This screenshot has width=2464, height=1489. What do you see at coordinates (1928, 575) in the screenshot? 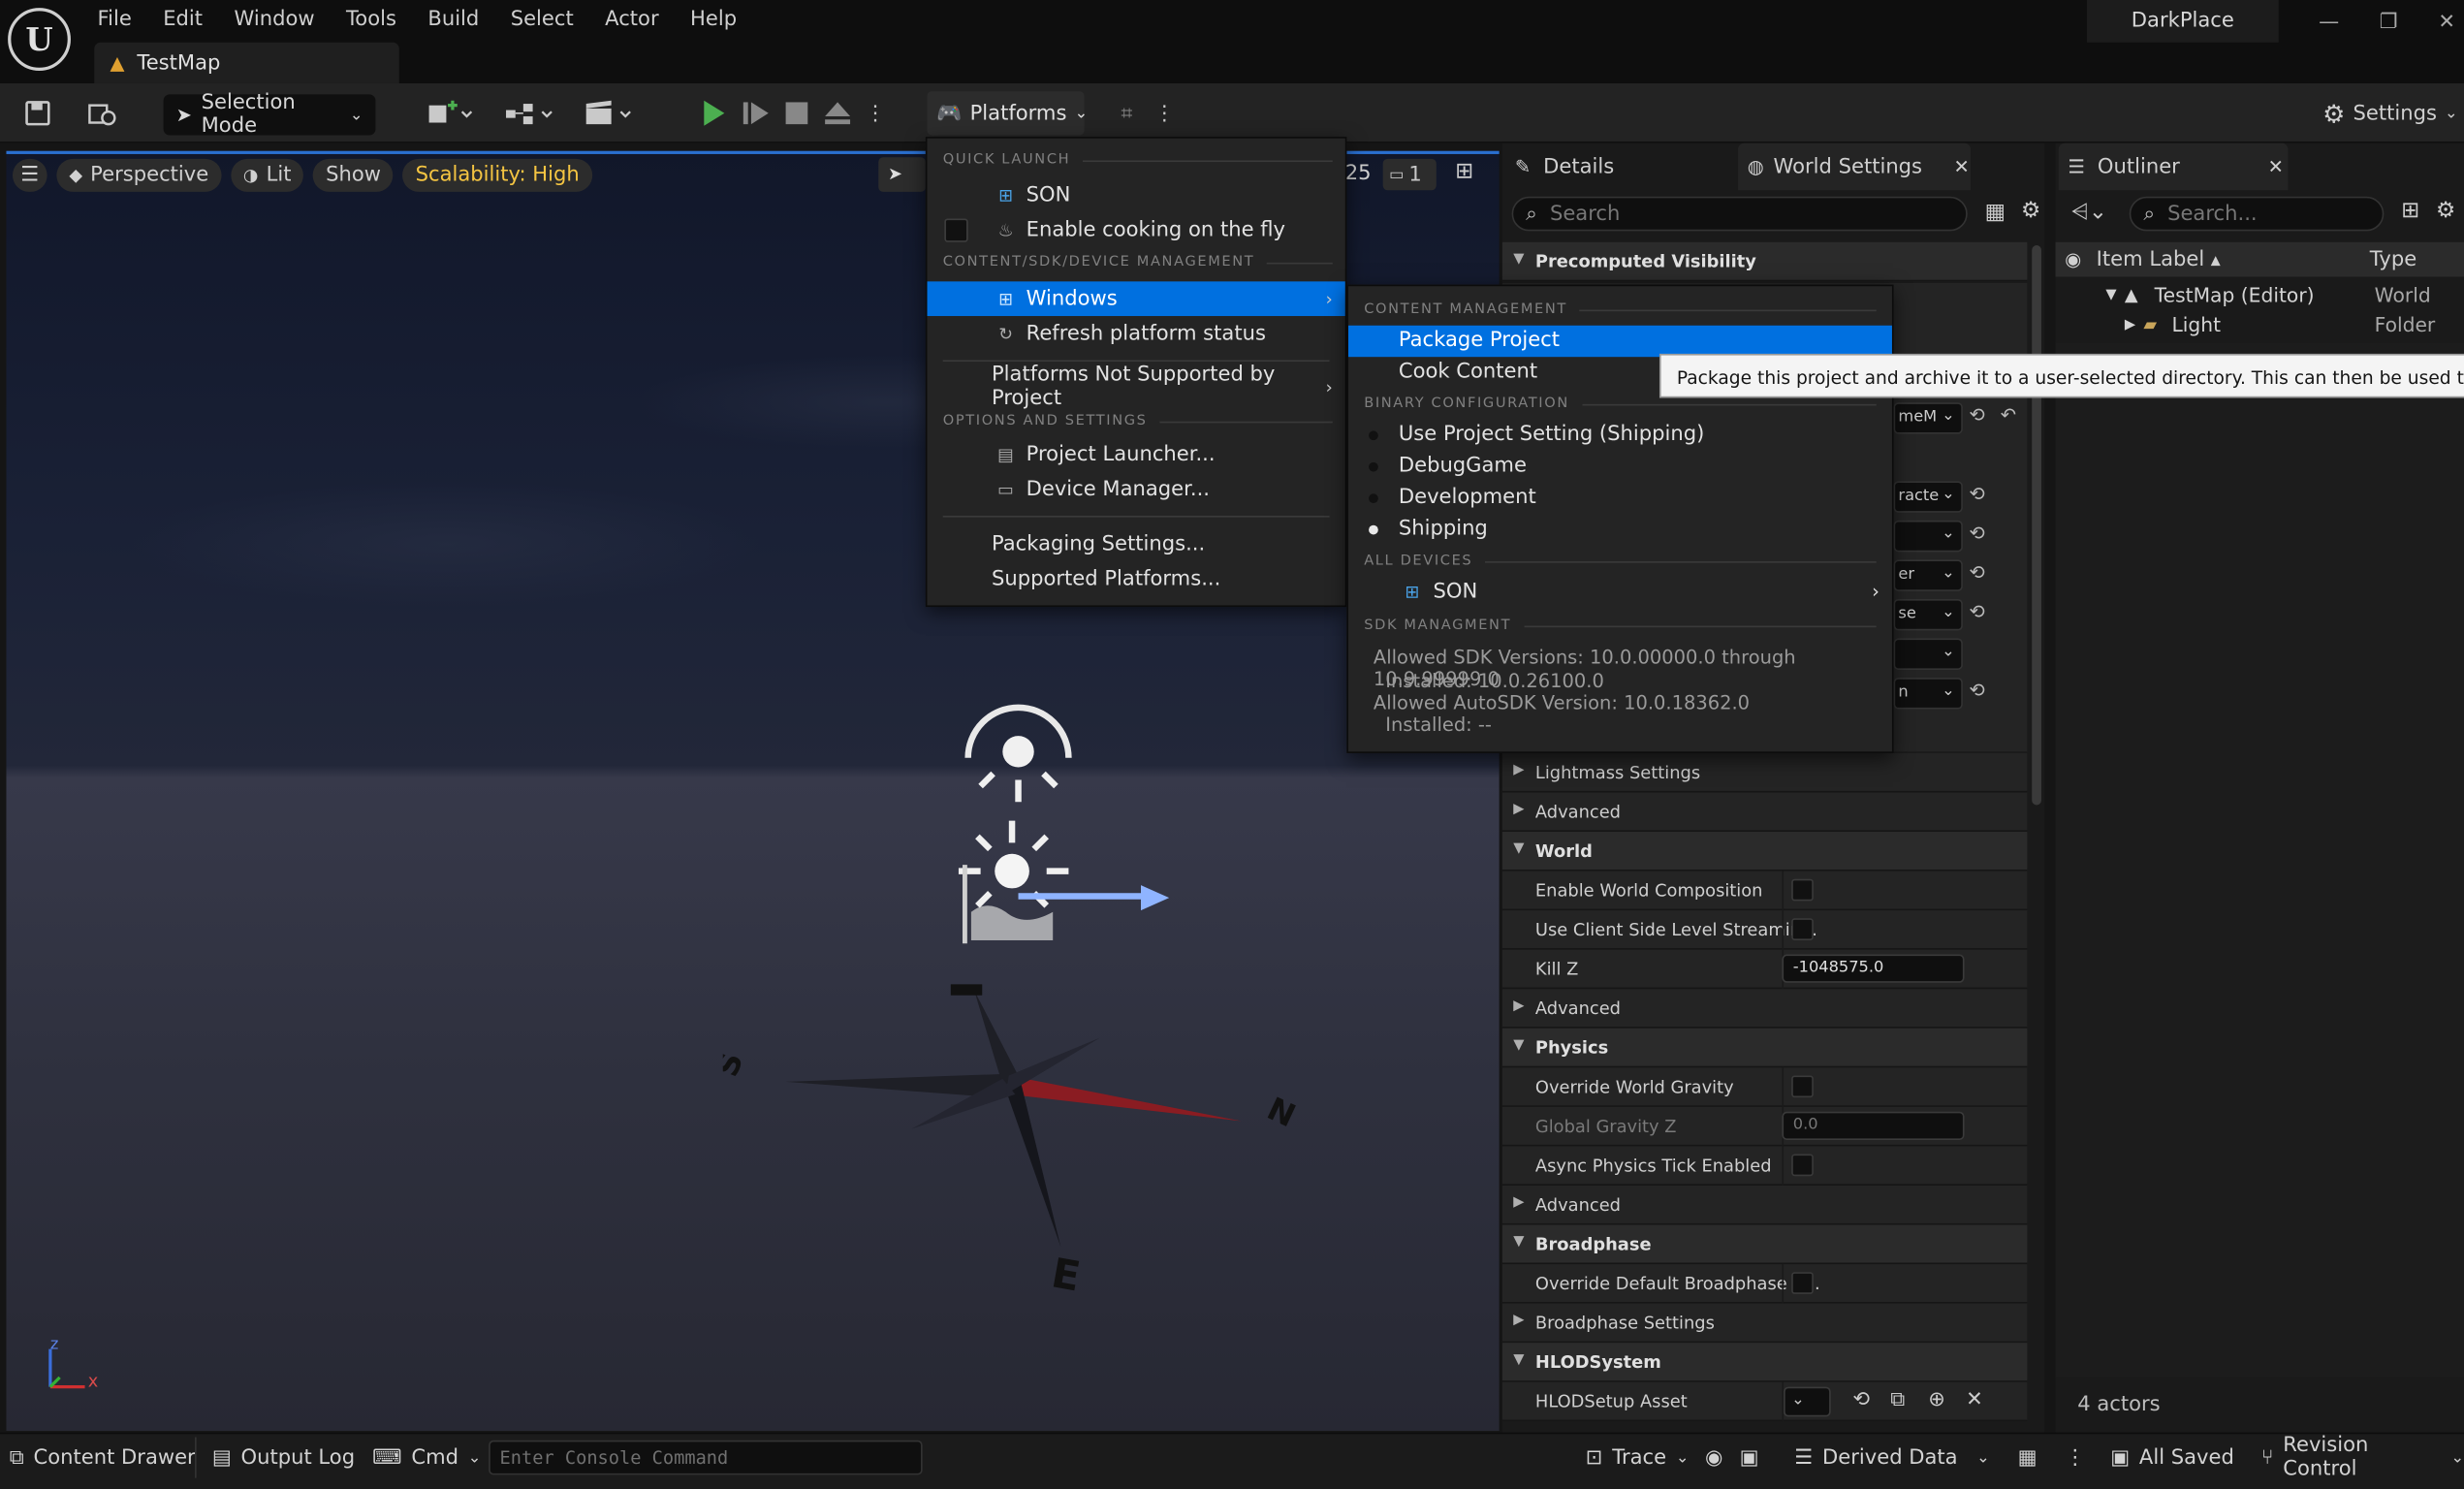
I see `clipped-property-control: er ⌄` at bounding box center [1928, 575].